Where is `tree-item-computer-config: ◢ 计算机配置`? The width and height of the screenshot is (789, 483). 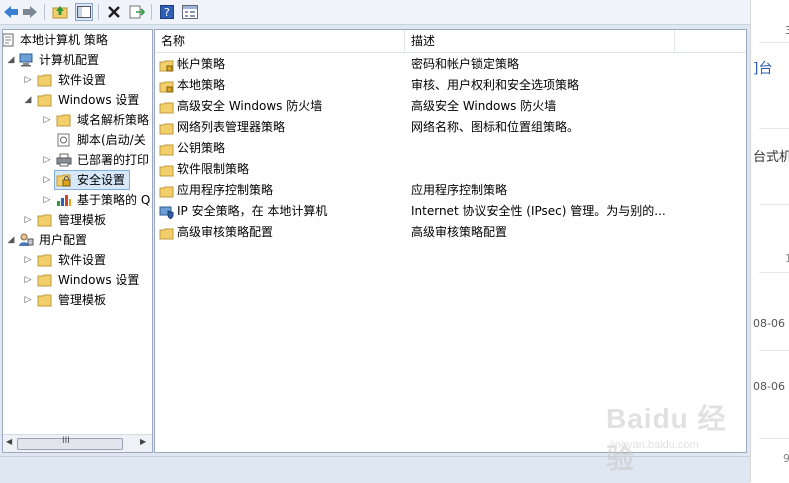 tree-item-computer-config: ◢ 计算机配置 is located at coordinates (77, 60).